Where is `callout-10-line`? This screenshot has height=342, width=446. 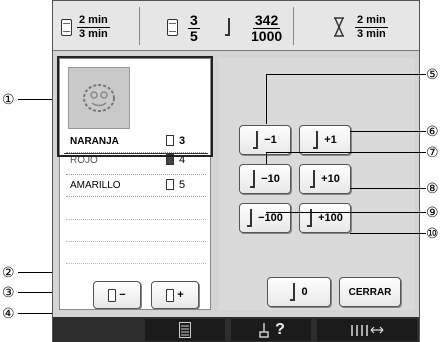 callout-10-line is located at coordinates (388, 233).